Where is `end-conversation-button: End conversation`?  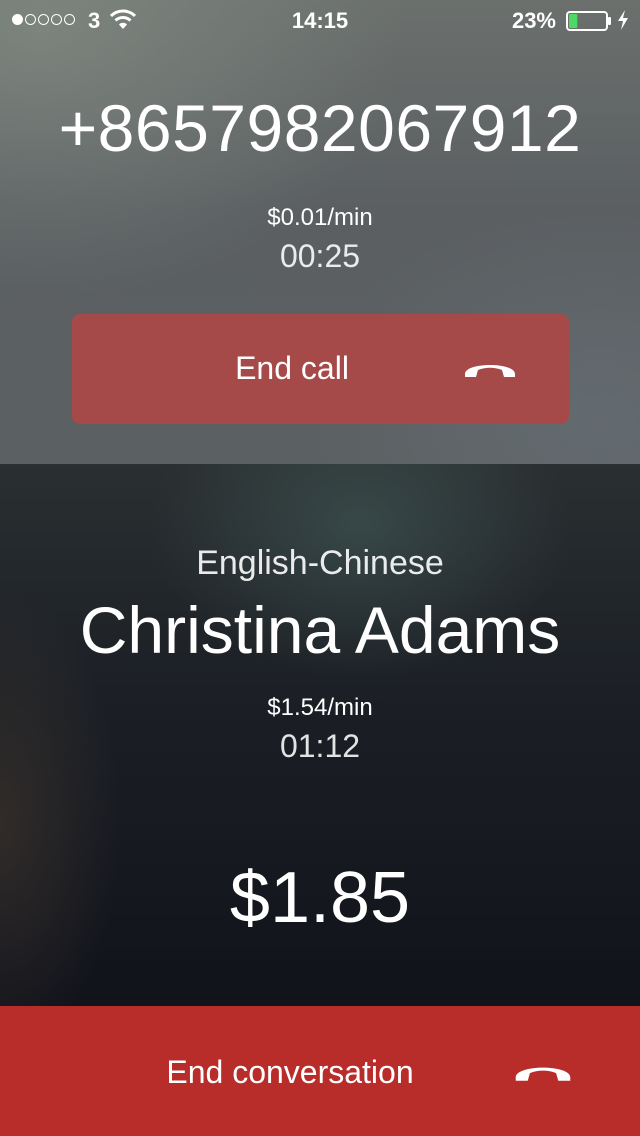 end-conversation-button: End conversation is located at coordinates (320, 1071).